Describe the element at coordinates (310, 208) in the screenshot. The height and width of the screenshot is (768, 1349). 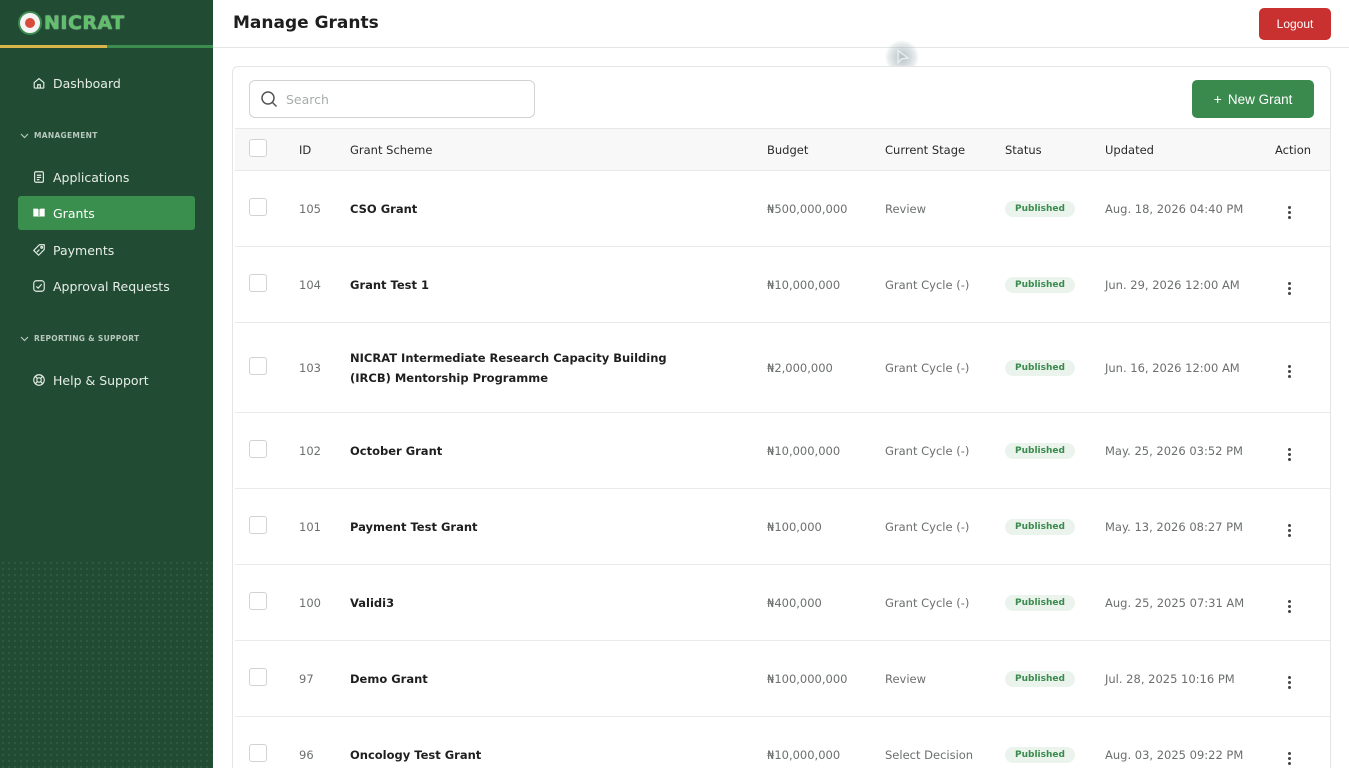
I see `grant-id: 105` at that location.